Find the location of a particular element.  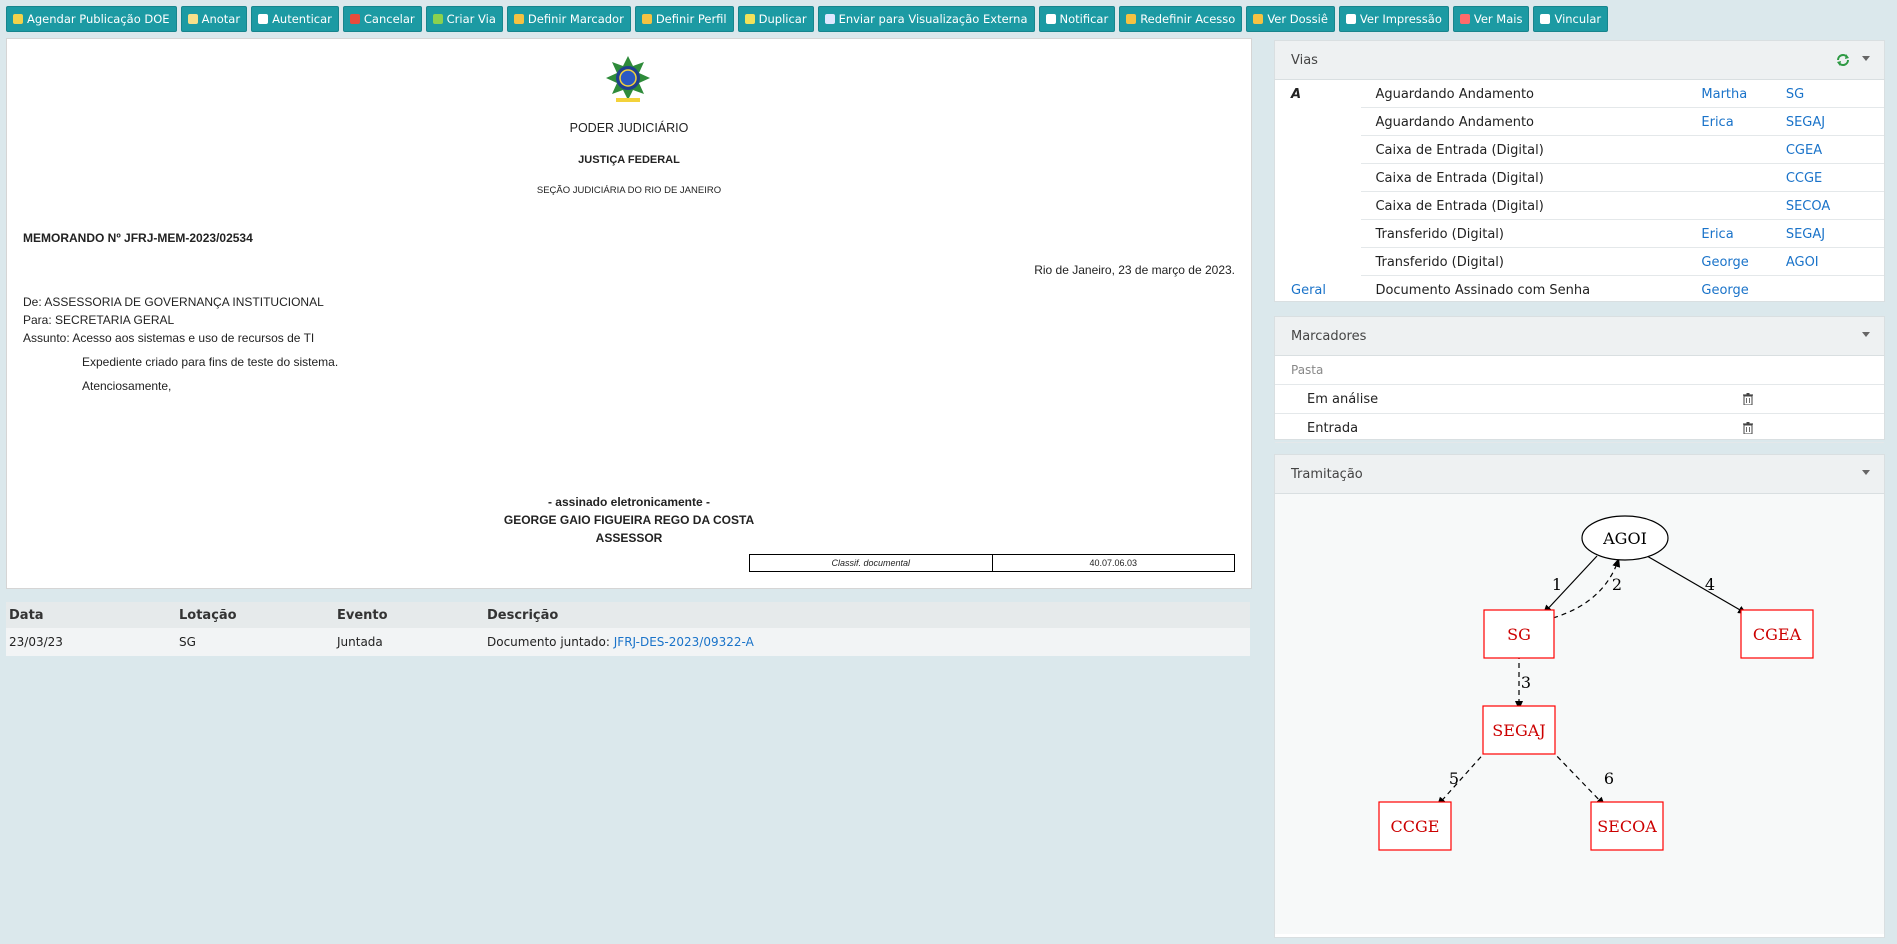

notificar-button: Notificar is located at coordinates (1077, 19).